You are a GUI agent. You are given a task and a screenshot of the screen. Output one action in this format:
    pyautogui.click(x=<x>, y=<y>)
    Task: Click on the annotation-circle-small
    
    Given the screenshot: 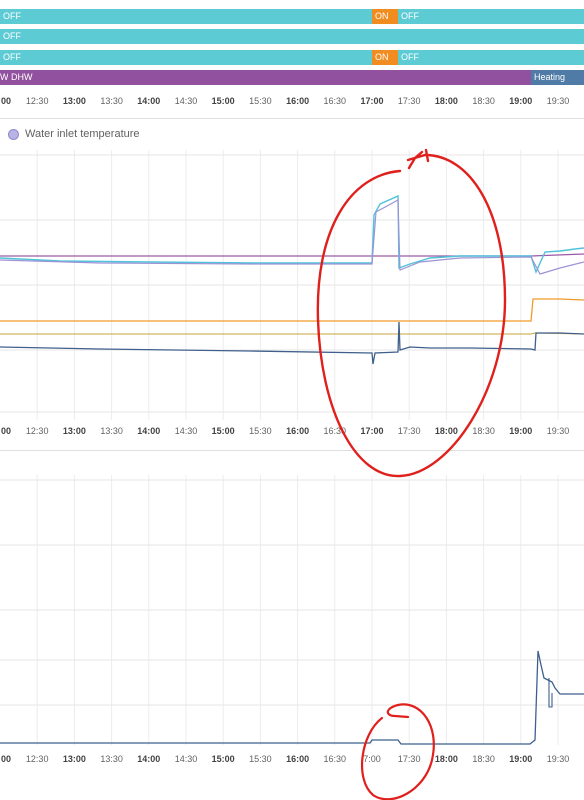 What is the action you would take?
    pyautogui.click(x=397, y=751)
    